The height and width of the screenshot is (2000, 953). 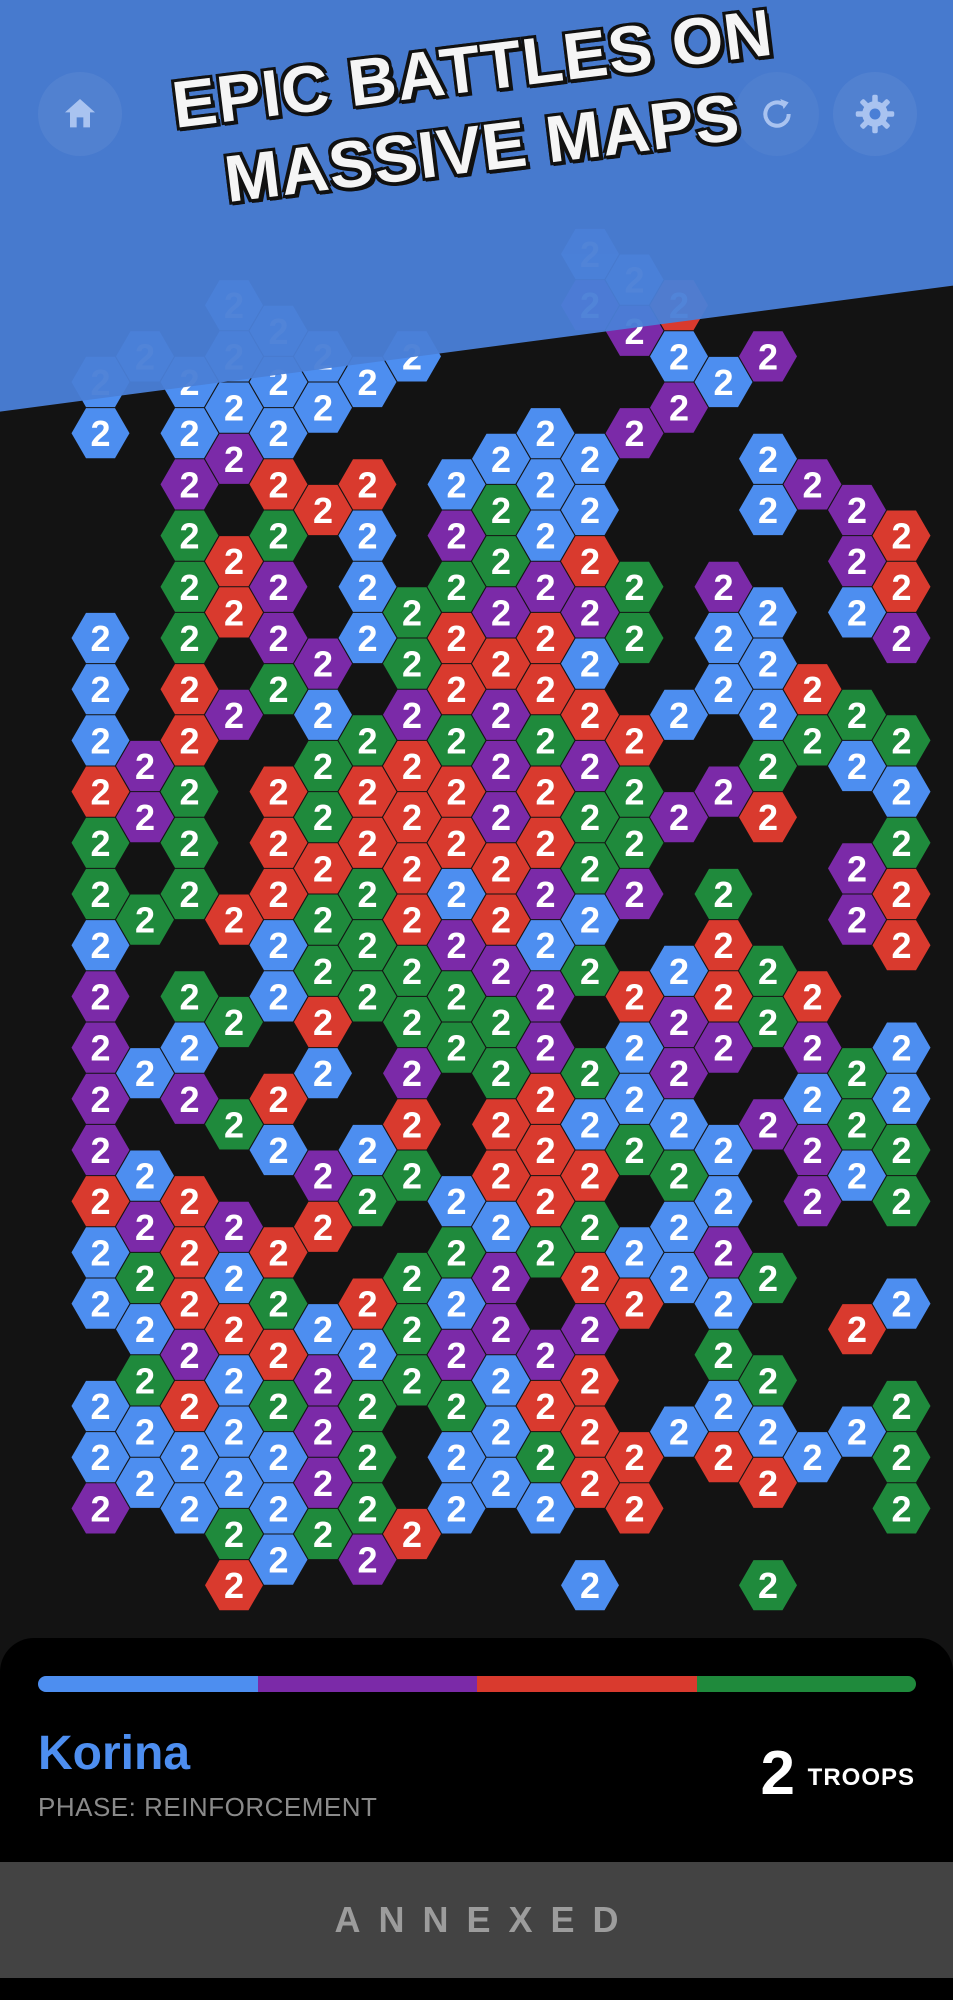 What do you see at coordinates (477, 1684) in the screenshot?
I see `territory-share-bar` at bounding box center [477, 1684].